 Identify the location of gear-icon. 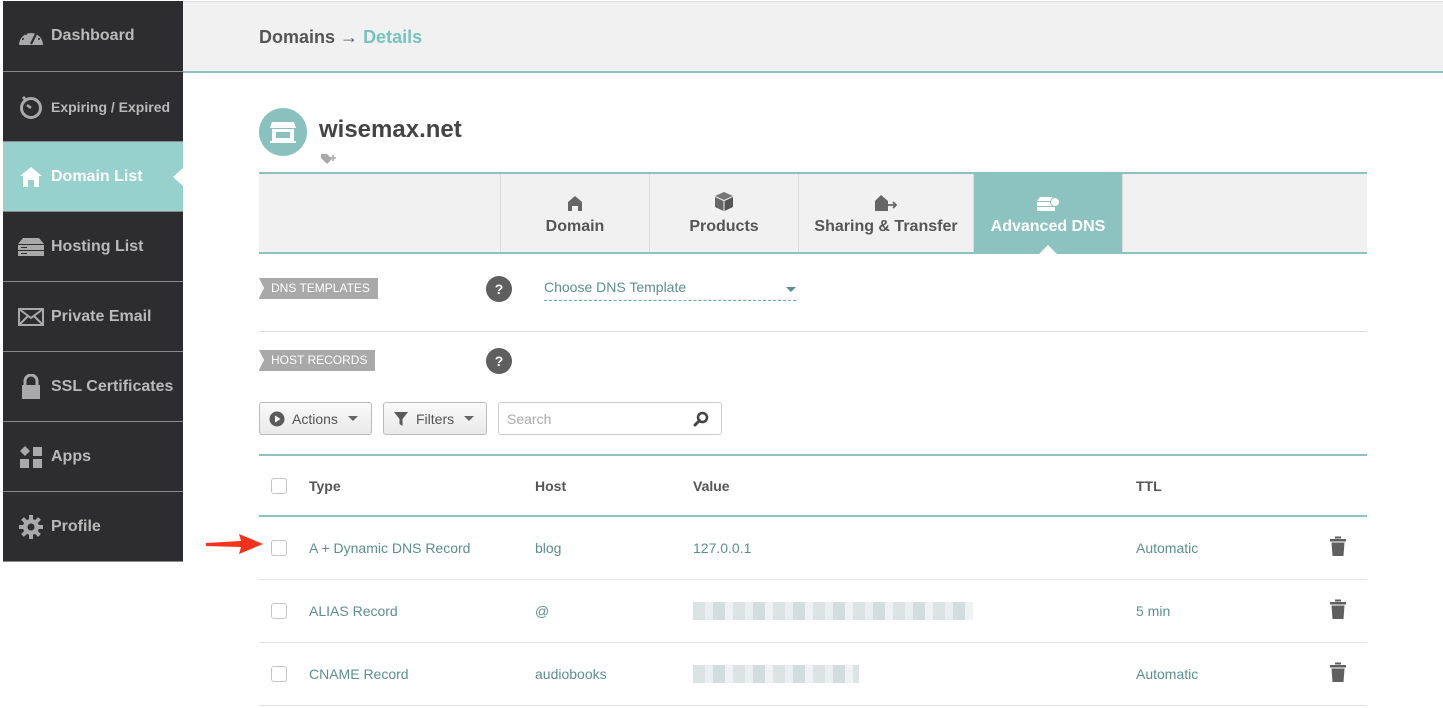
(31, 526).